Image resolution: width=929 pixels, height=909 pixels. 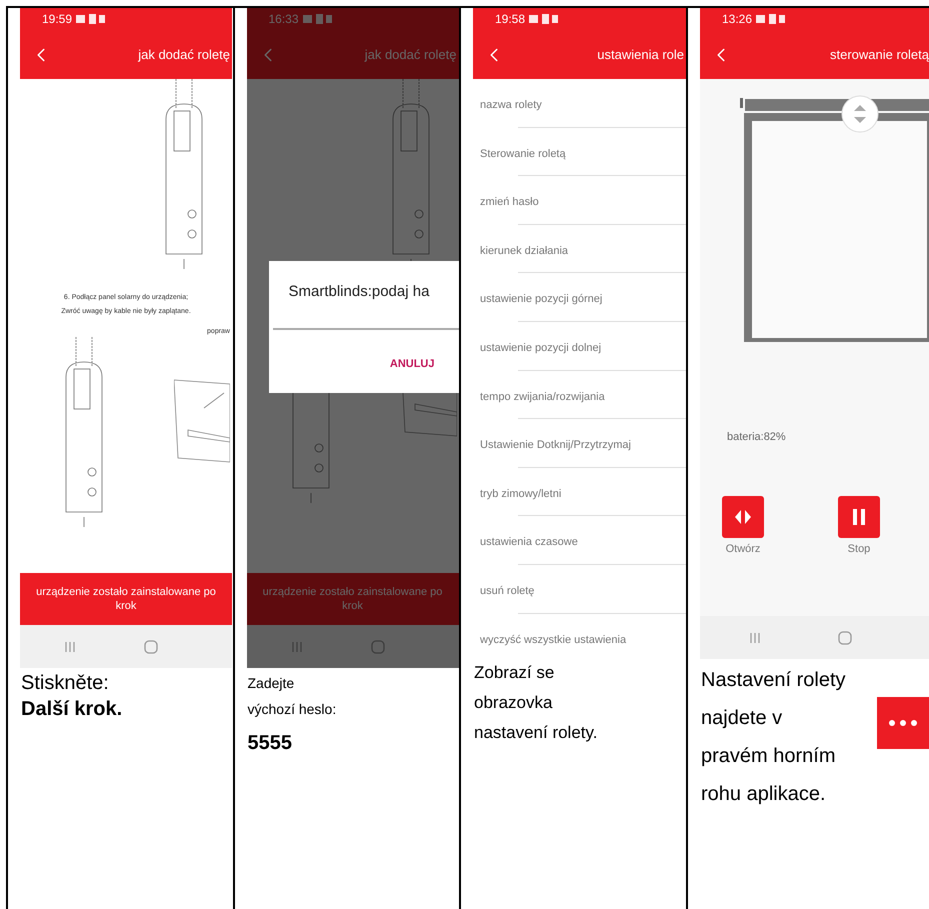 I want to click on dialog-title: Smartblinds:podaj ha, so click(x=359, y=292).